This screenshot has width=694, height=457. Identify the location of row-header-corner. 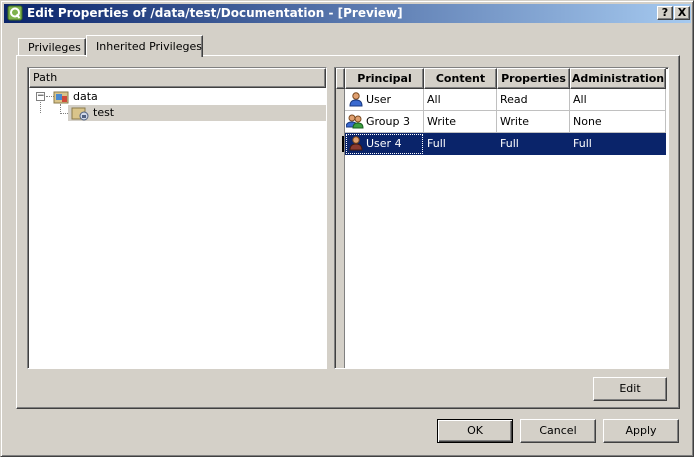
(340, 78).